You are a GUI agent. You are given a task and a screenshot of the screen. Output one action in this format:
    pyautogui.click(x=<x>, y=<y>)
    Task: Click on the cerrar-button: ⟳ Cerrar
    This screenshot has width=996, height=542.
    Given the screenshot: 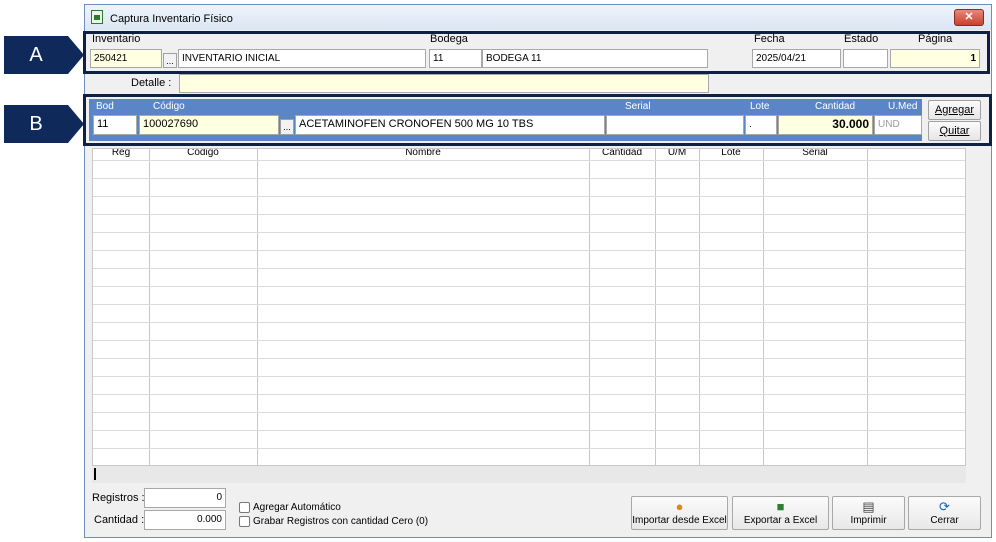 What is the action you would take?
    pyautogui.click(x=944, y=513)
    